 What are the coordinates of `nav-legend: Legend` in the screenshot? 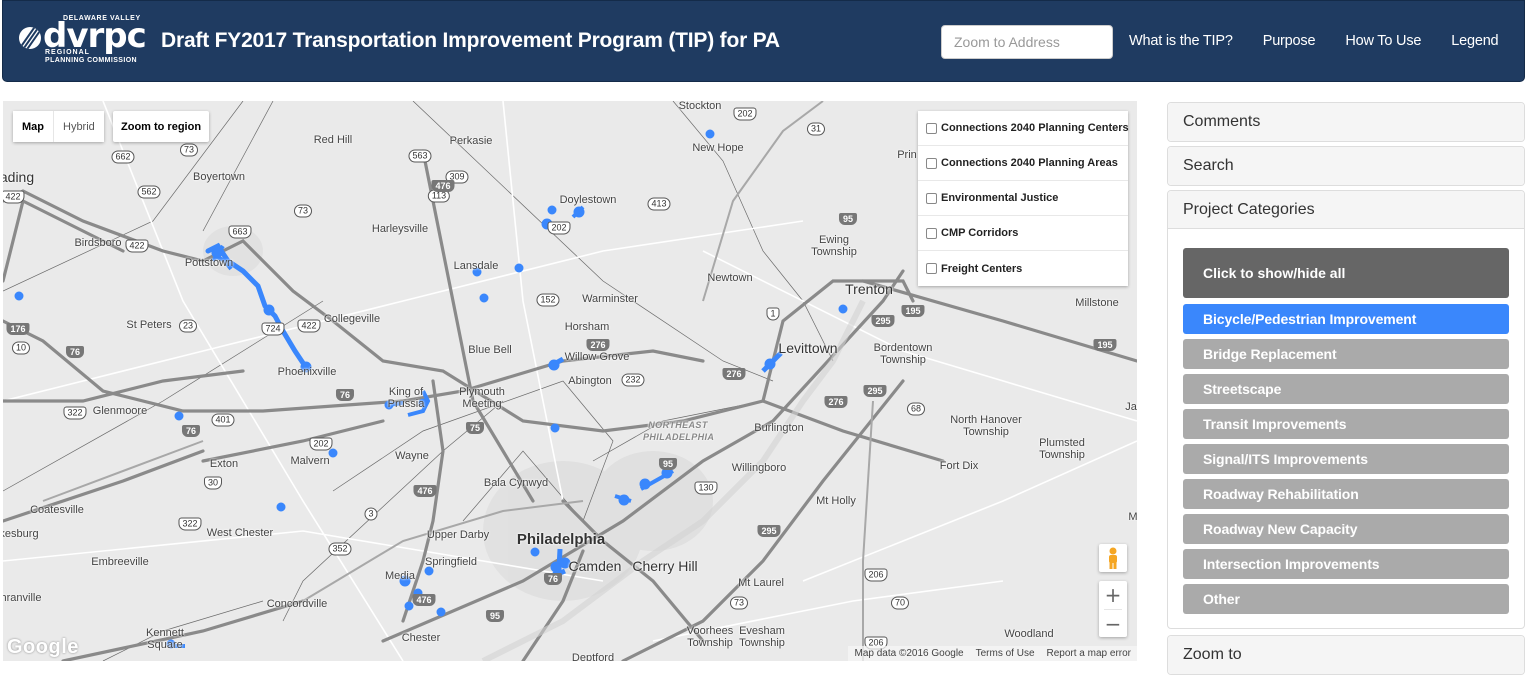 It's located at (1474, 41).